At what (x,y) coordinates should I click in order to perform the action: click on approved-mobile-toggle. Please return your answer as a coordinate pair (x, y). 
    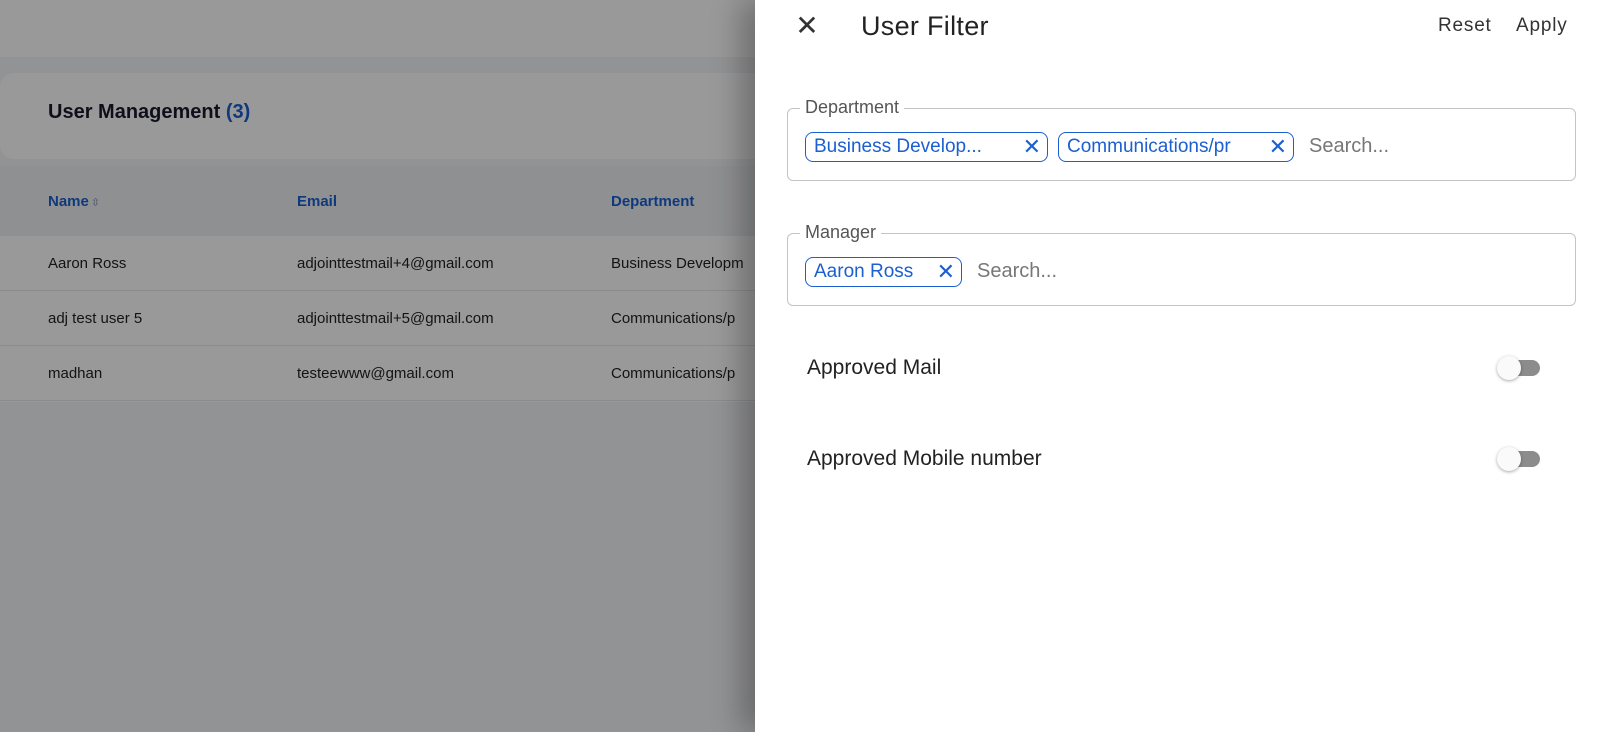
    Looking at the image, I should click on (1519, 459).